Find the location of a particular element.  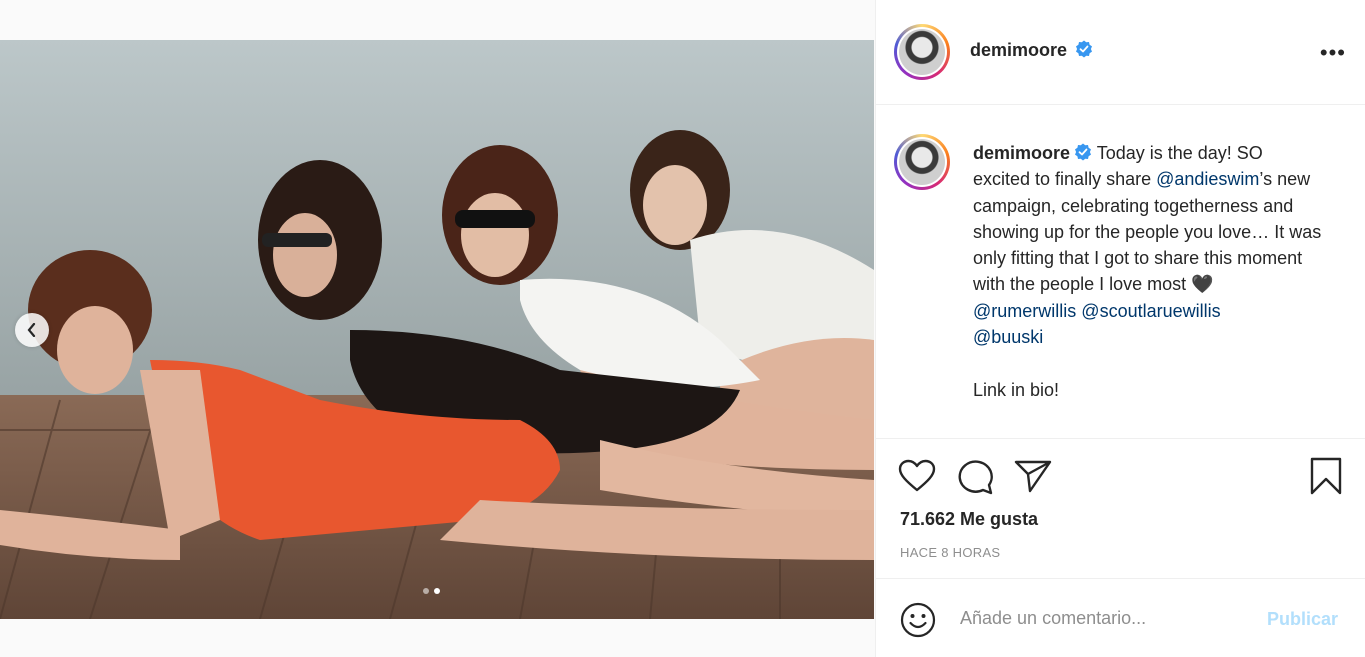

mention-link: @scoutlaruewillis is located at coordinates (1150, 311).